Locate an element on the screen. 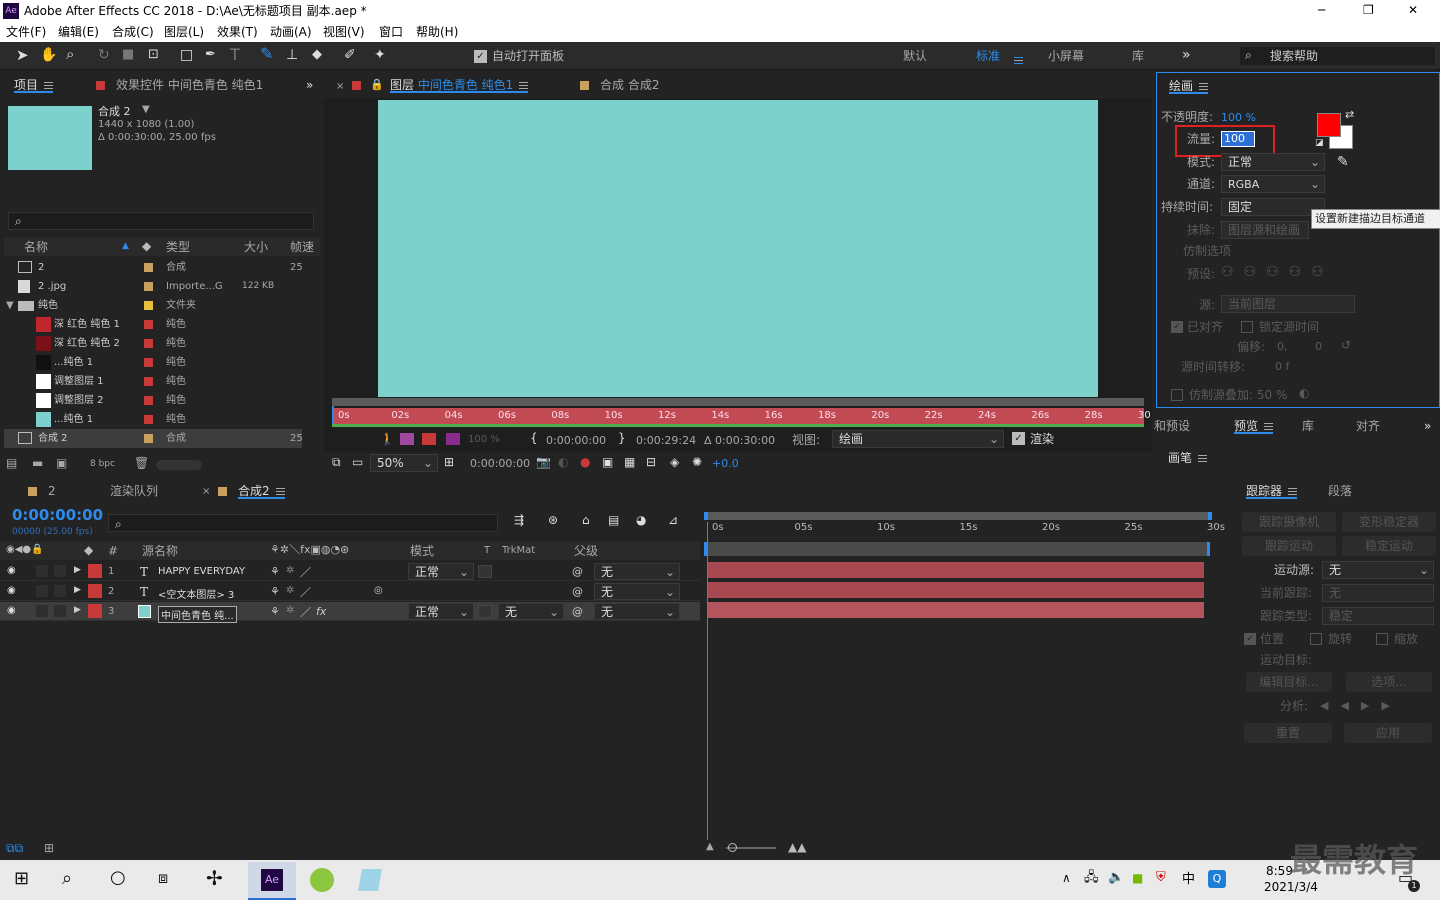  clock-time: 8:59 is located at coordinates (1279, 871).